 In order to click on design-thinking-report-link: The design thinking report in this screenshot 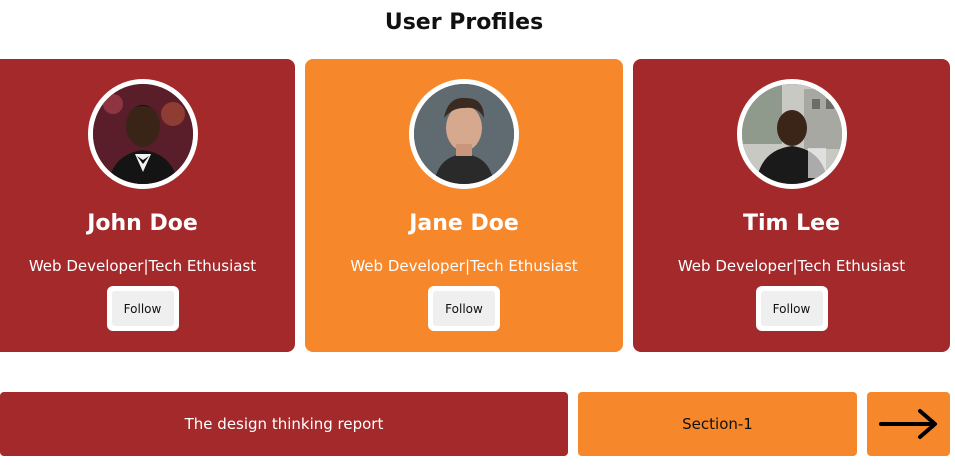, I will do `click(284, 424)`.